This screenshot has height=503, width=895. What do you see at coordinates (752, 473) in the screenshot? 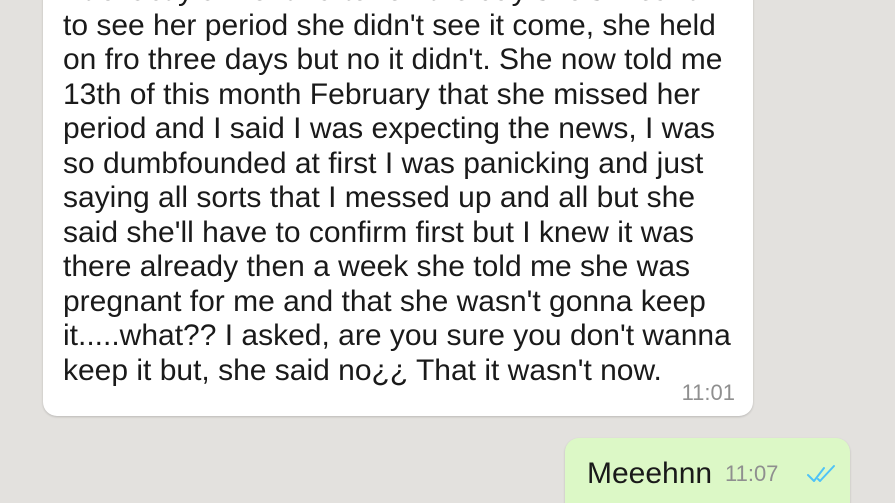
I see `outgoing-message-time: 11:07` at bounding box center [752, 473].